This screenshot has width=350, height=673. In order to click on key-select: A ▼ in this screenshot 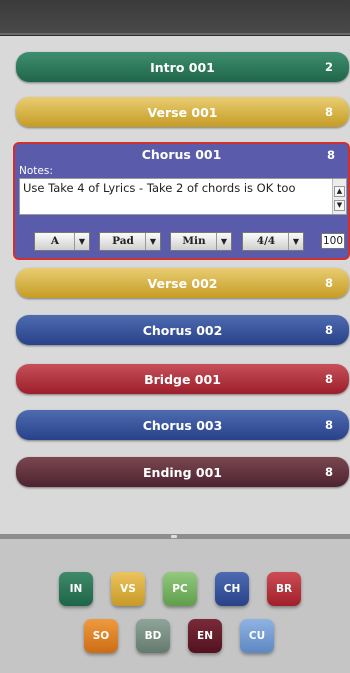, I will do `click(62, 241)`.